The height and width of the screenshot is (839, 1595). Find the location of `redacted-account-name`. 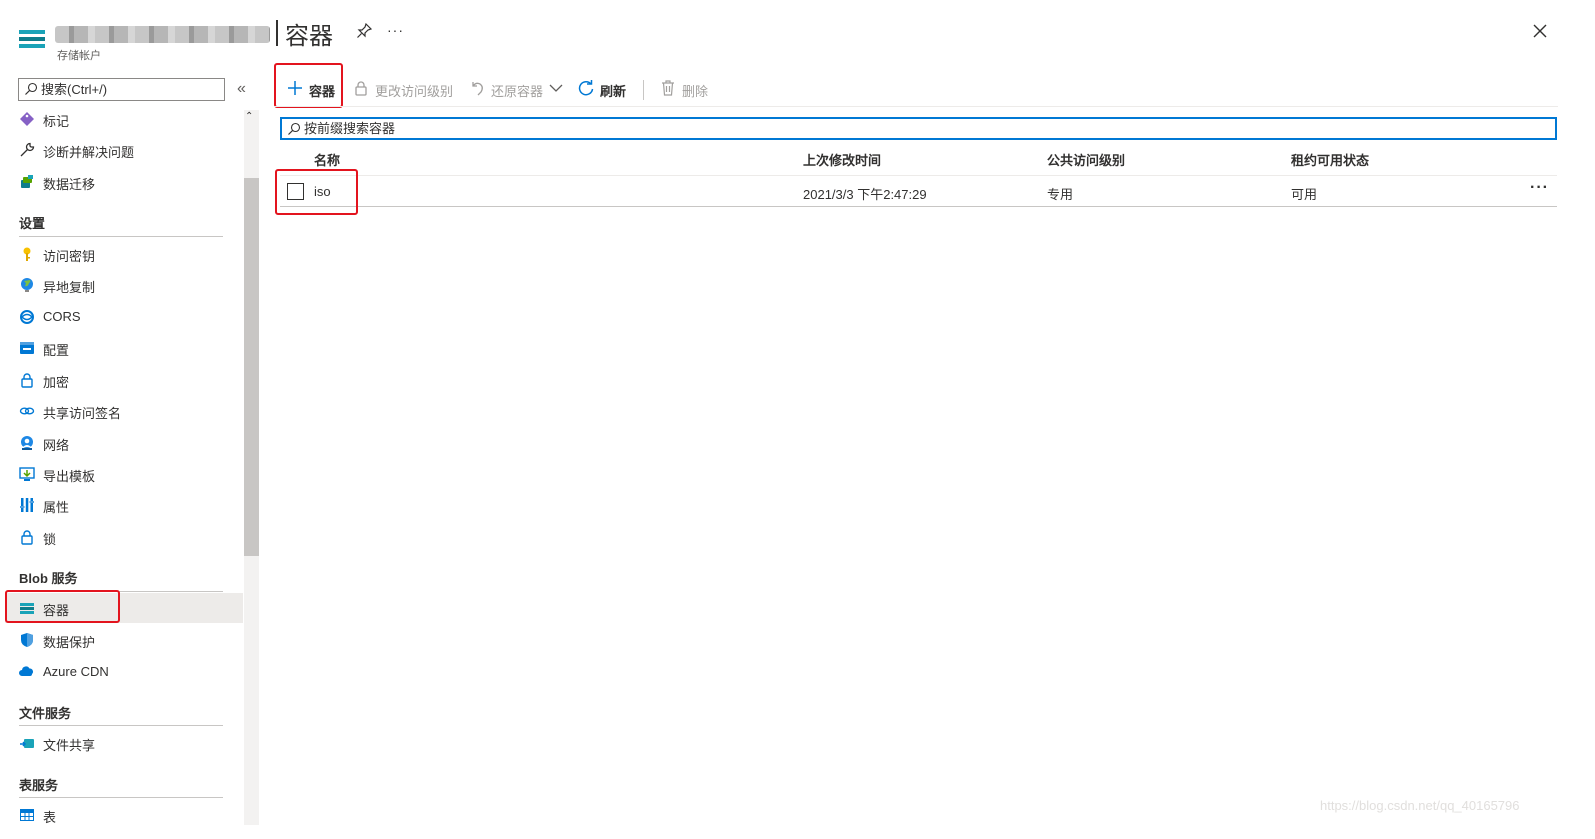

redacted-account-name is located at coordinates (162, 34).